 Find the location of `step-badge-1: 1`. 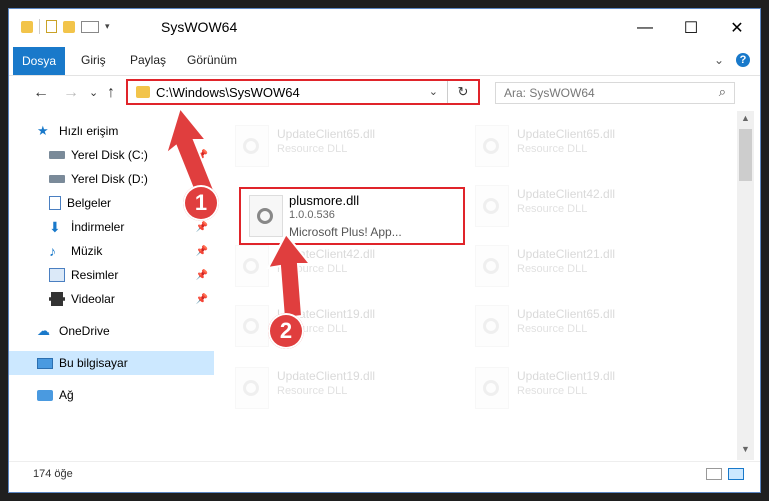

step-badge-1: 1 is located at coordinates (201, 203).